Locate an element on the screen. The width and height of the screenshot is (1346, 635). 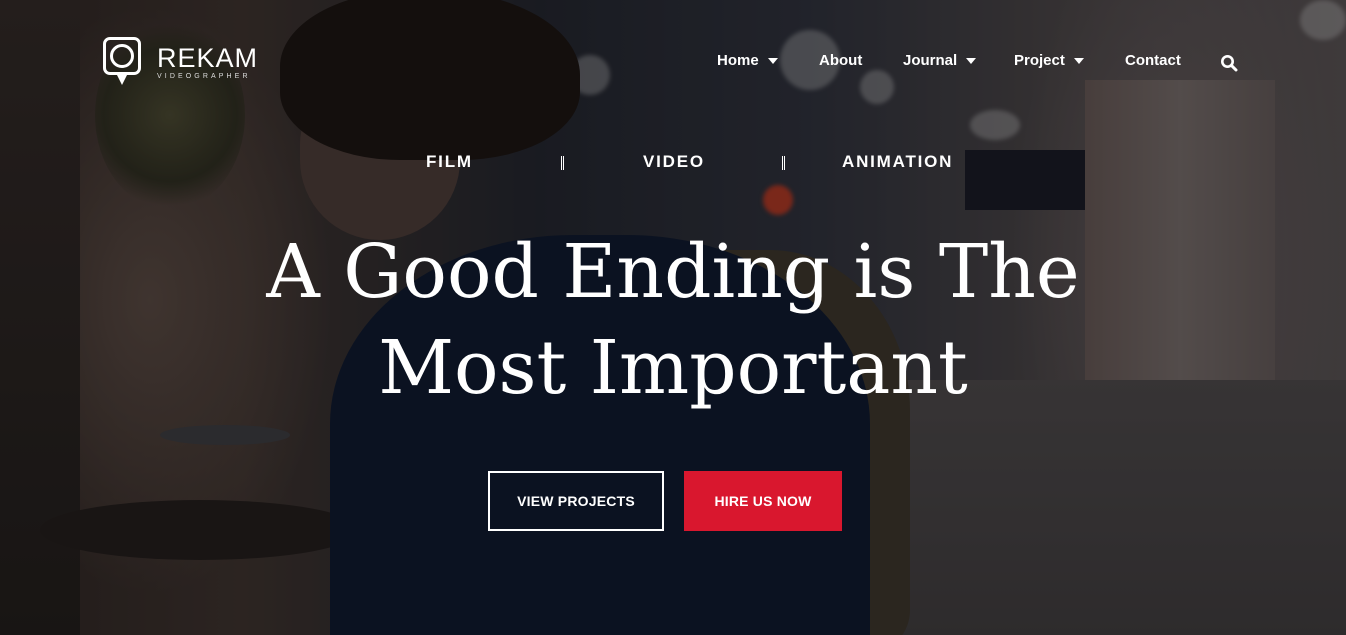
hero-title-line-2: Most Important is located at coordinates (673, 368).